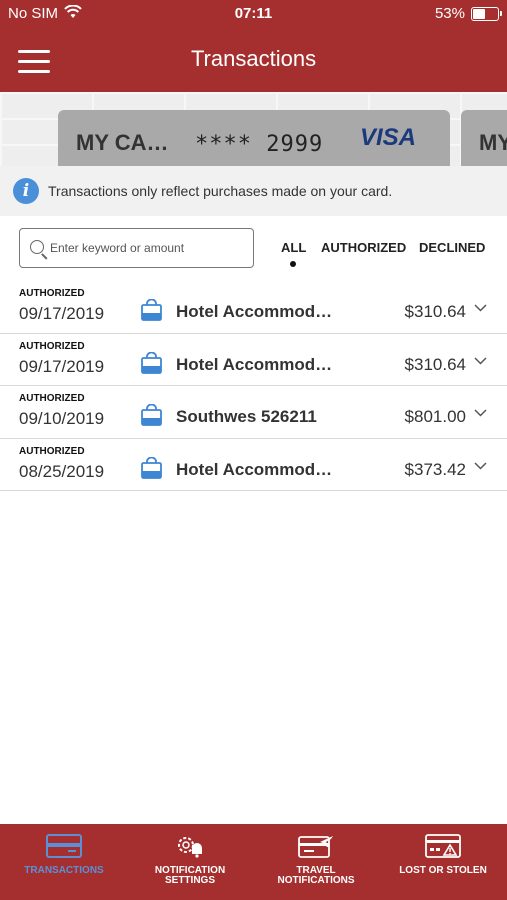  Describe the element at coordinates (246, 416) in the screenshot. I see `merchant-name: Southwes 526211` at that location.